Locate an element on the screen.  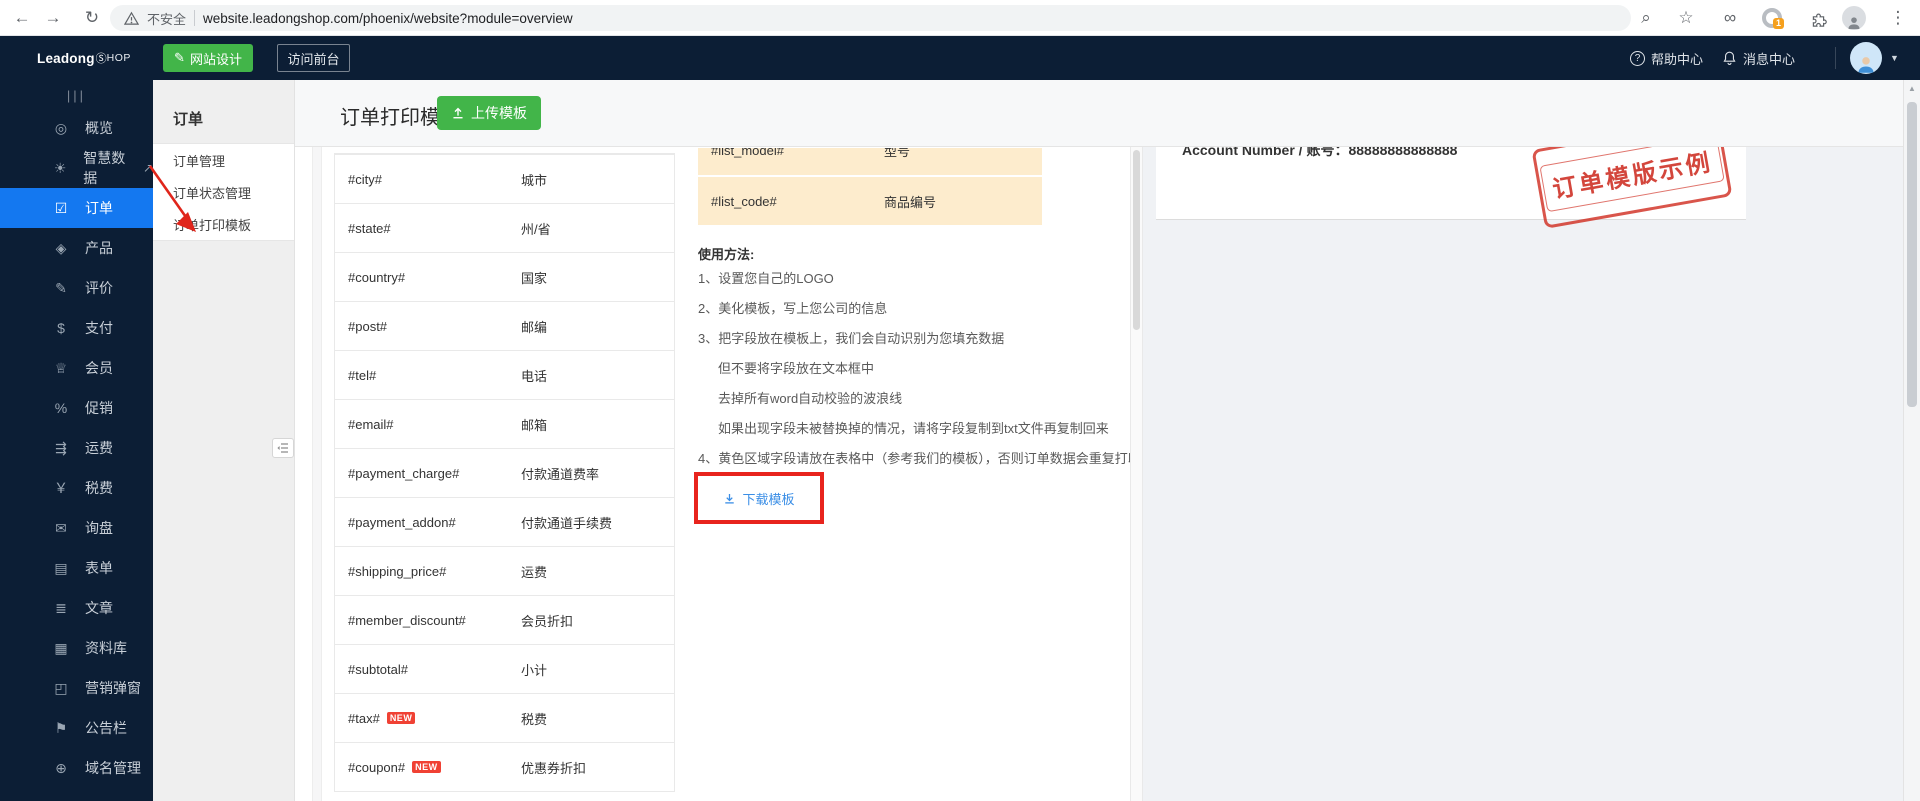
sidebar-item-icon: ✎ is located at coordinates (61, 287).